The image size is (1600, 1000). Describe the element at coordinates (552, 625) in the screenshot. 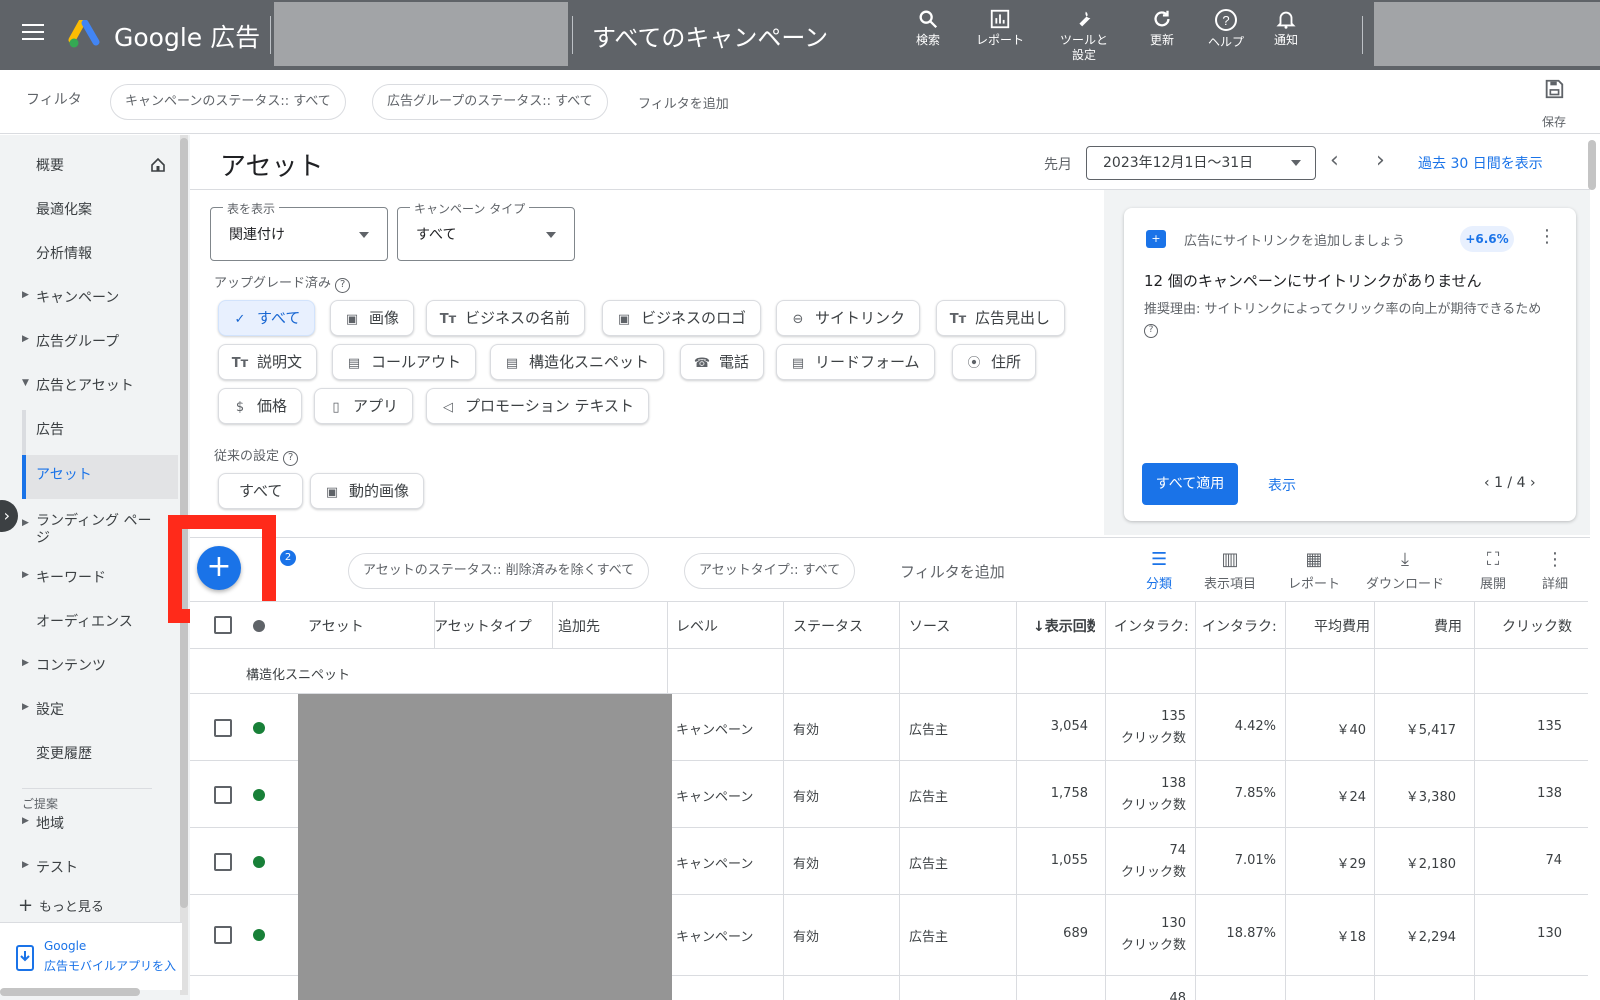

I see `column-separator` at that location.